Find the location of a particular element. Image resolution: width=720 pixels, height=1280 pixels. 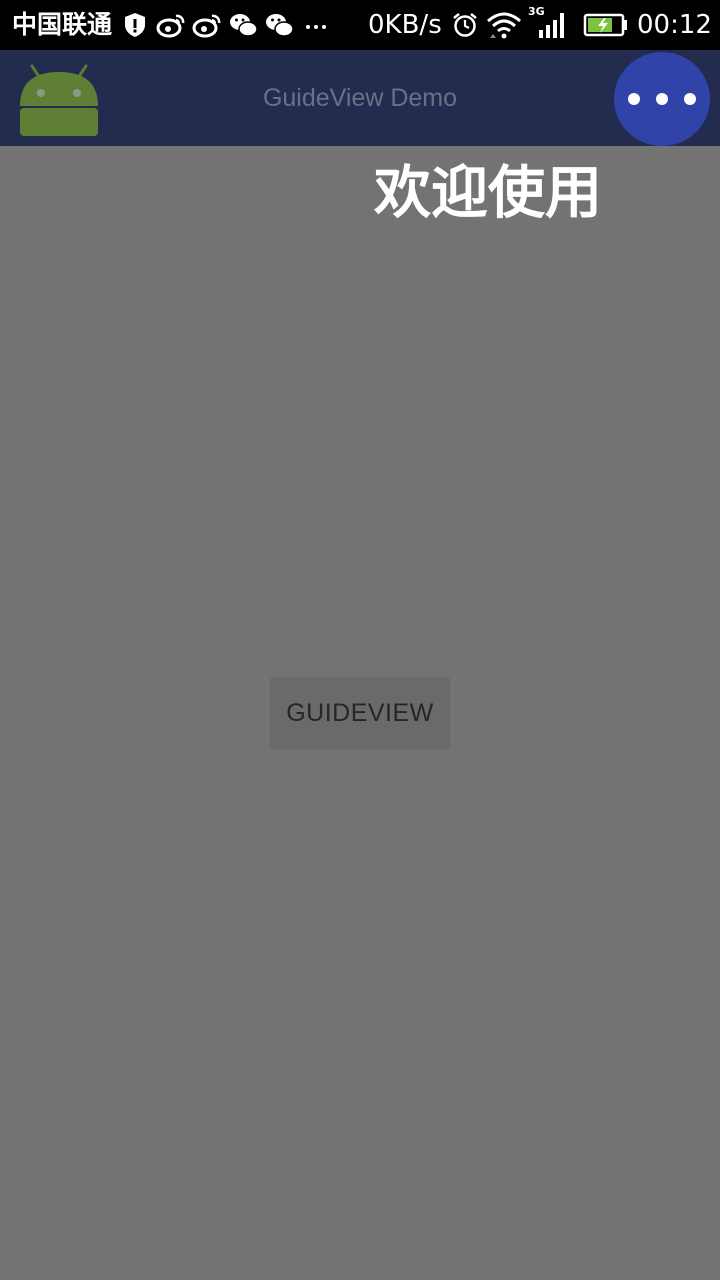

carrier-name: 中国联通 is located at coordinates (62, 24).